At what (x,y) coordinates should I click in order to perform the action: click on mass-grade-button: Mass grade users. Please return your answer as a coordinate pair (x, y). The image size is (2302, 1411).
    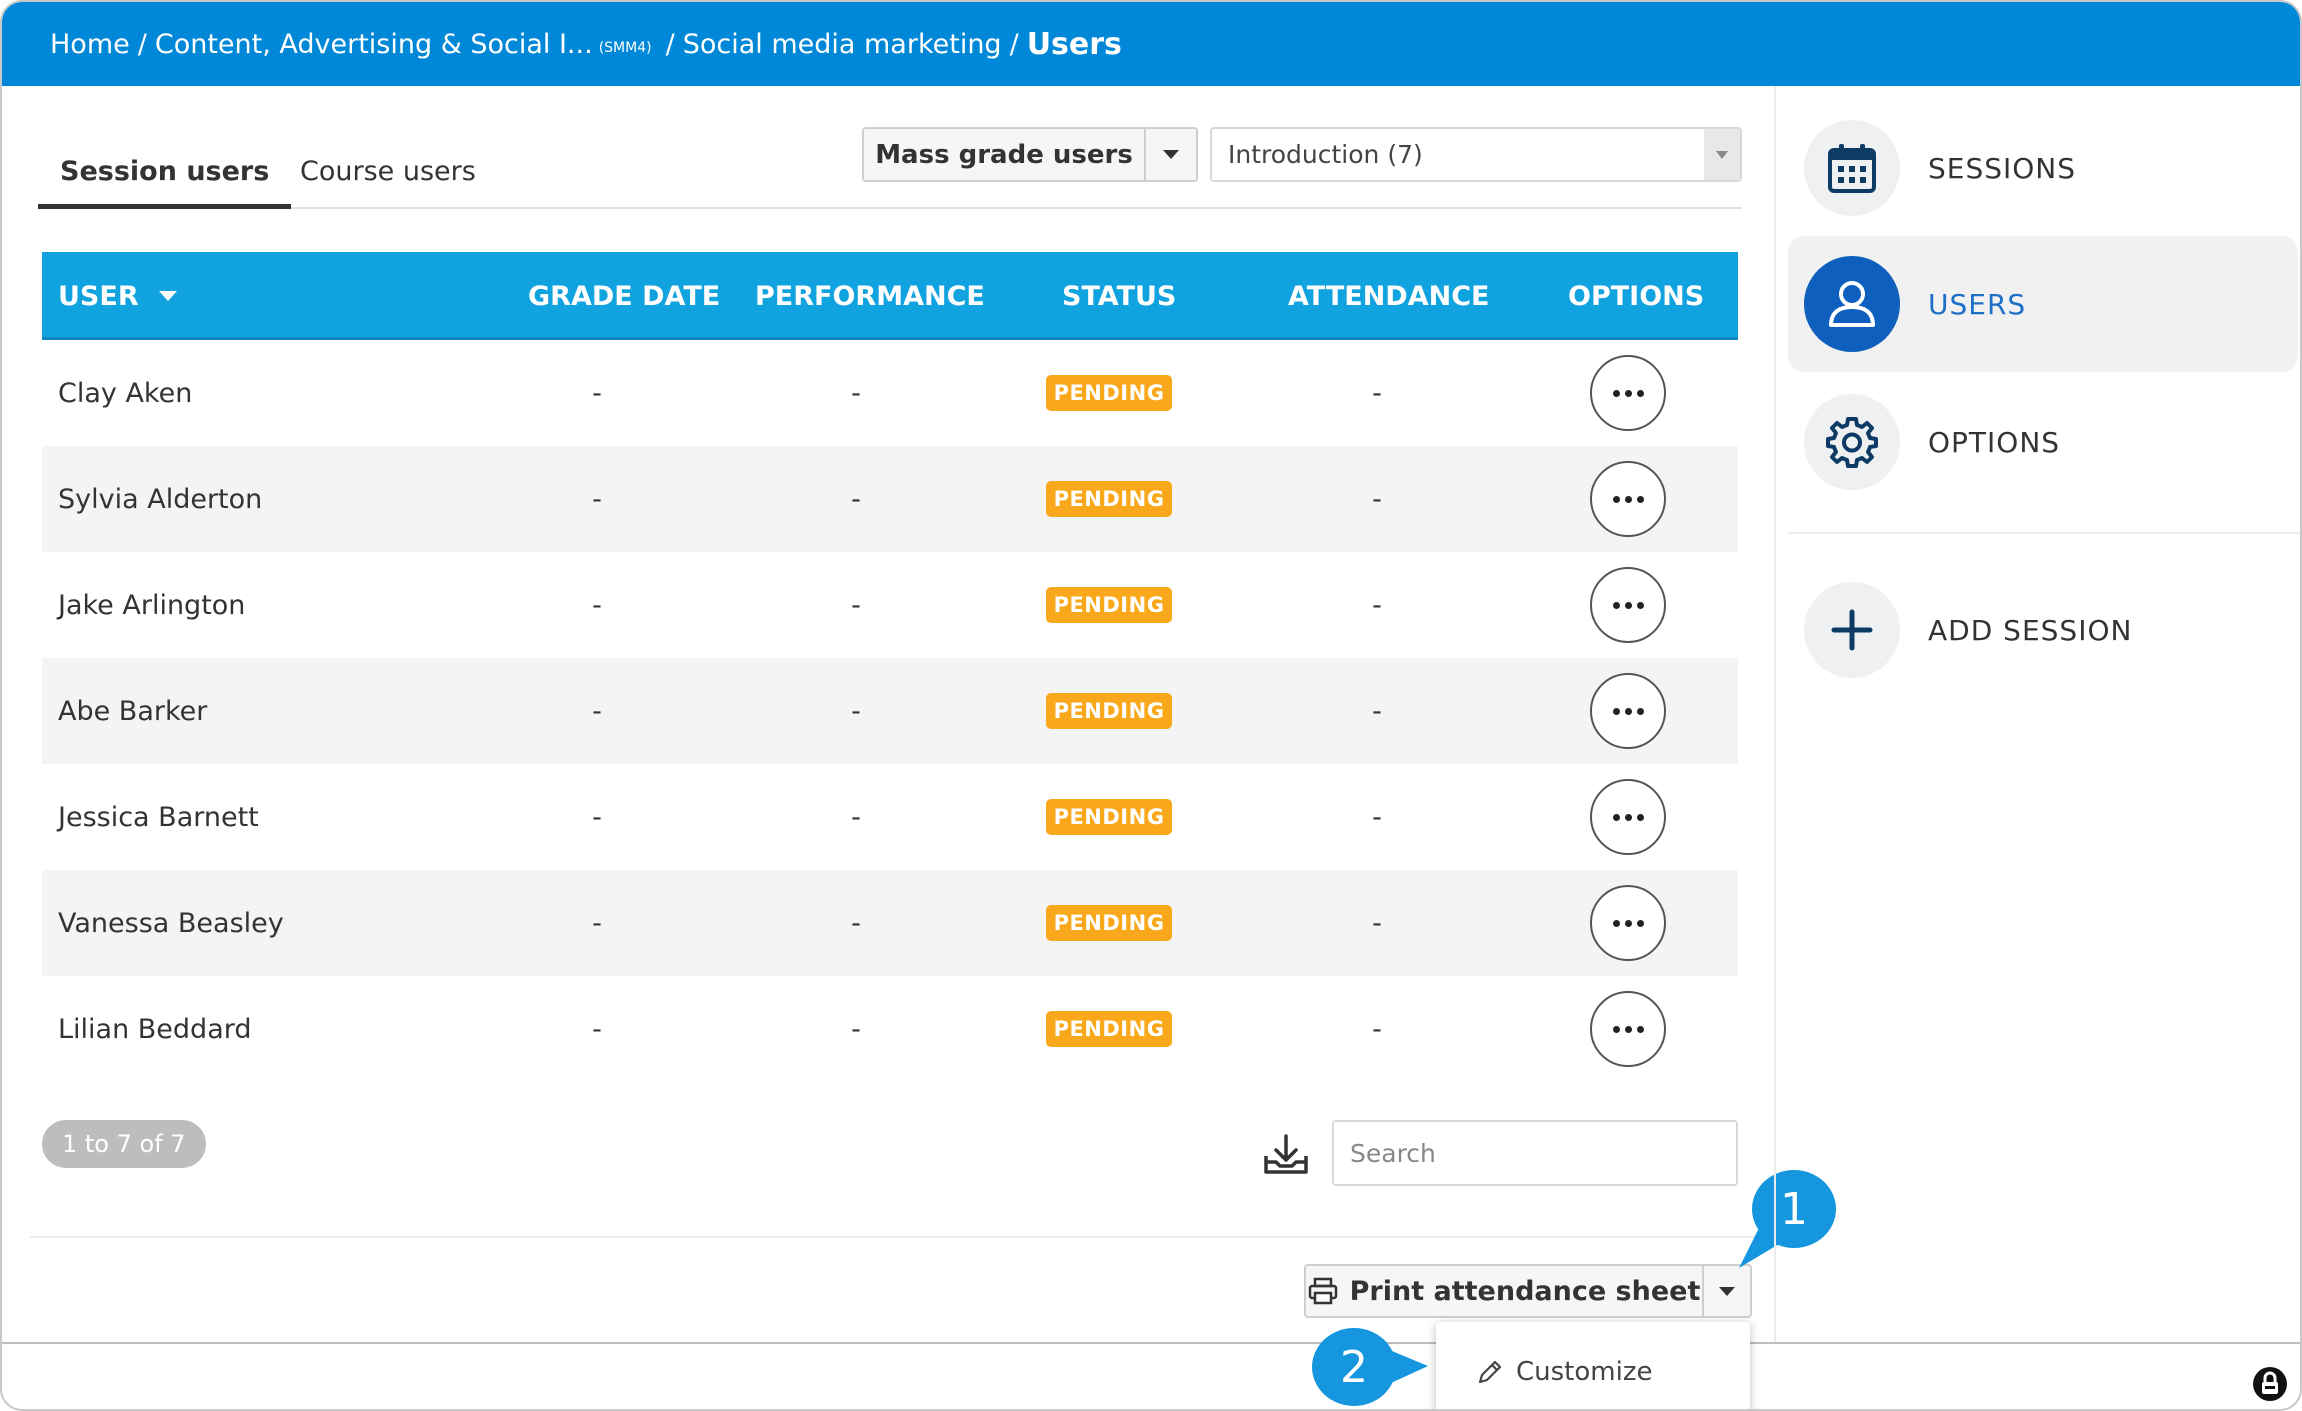
    Looking at the image, I should click on (1030, 154).